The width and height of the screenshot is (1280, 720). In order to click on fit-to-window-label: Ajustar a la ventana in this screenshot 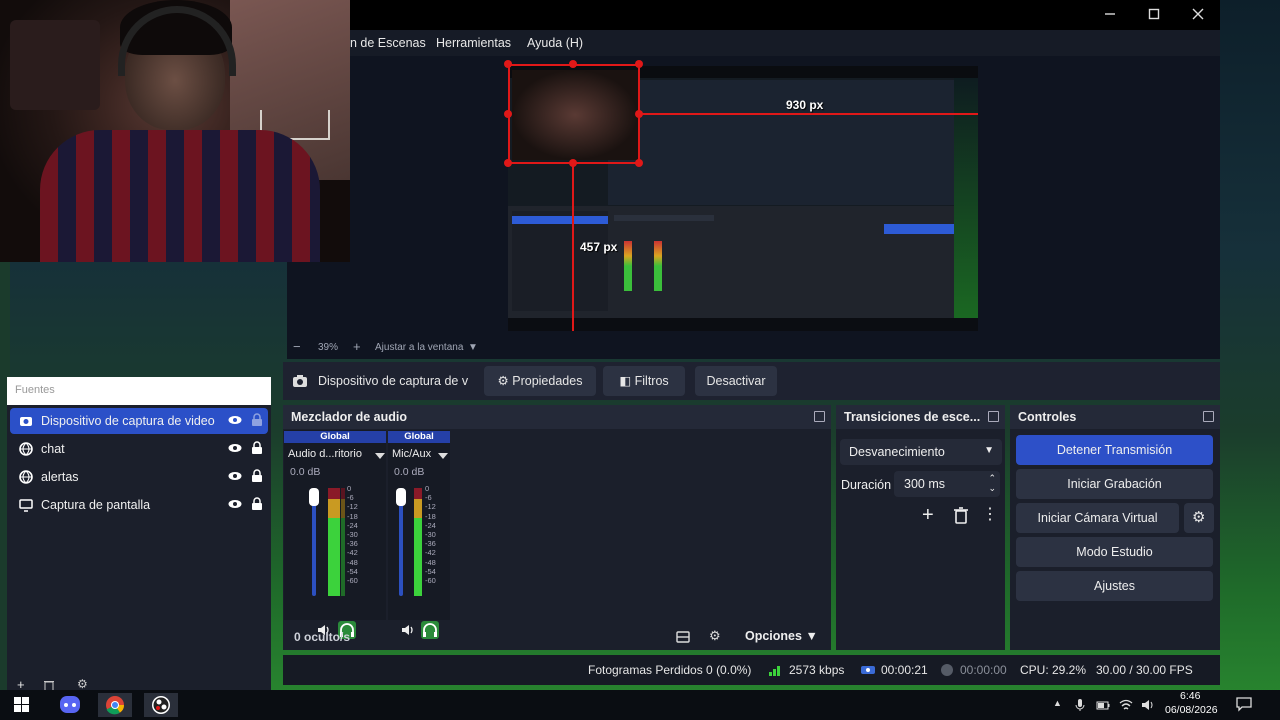, I will do `click(419, 347)`.